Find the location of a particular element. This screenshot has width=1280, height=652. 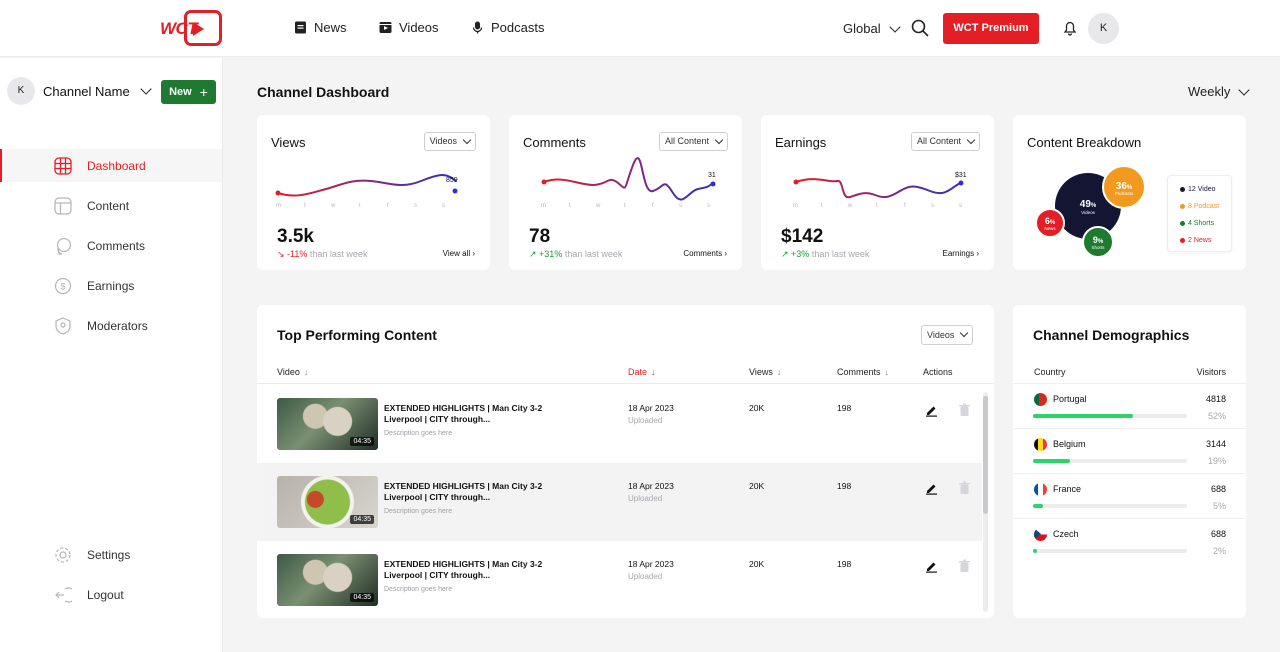

share-percent: 52% is located at coordinates (1216, 416).